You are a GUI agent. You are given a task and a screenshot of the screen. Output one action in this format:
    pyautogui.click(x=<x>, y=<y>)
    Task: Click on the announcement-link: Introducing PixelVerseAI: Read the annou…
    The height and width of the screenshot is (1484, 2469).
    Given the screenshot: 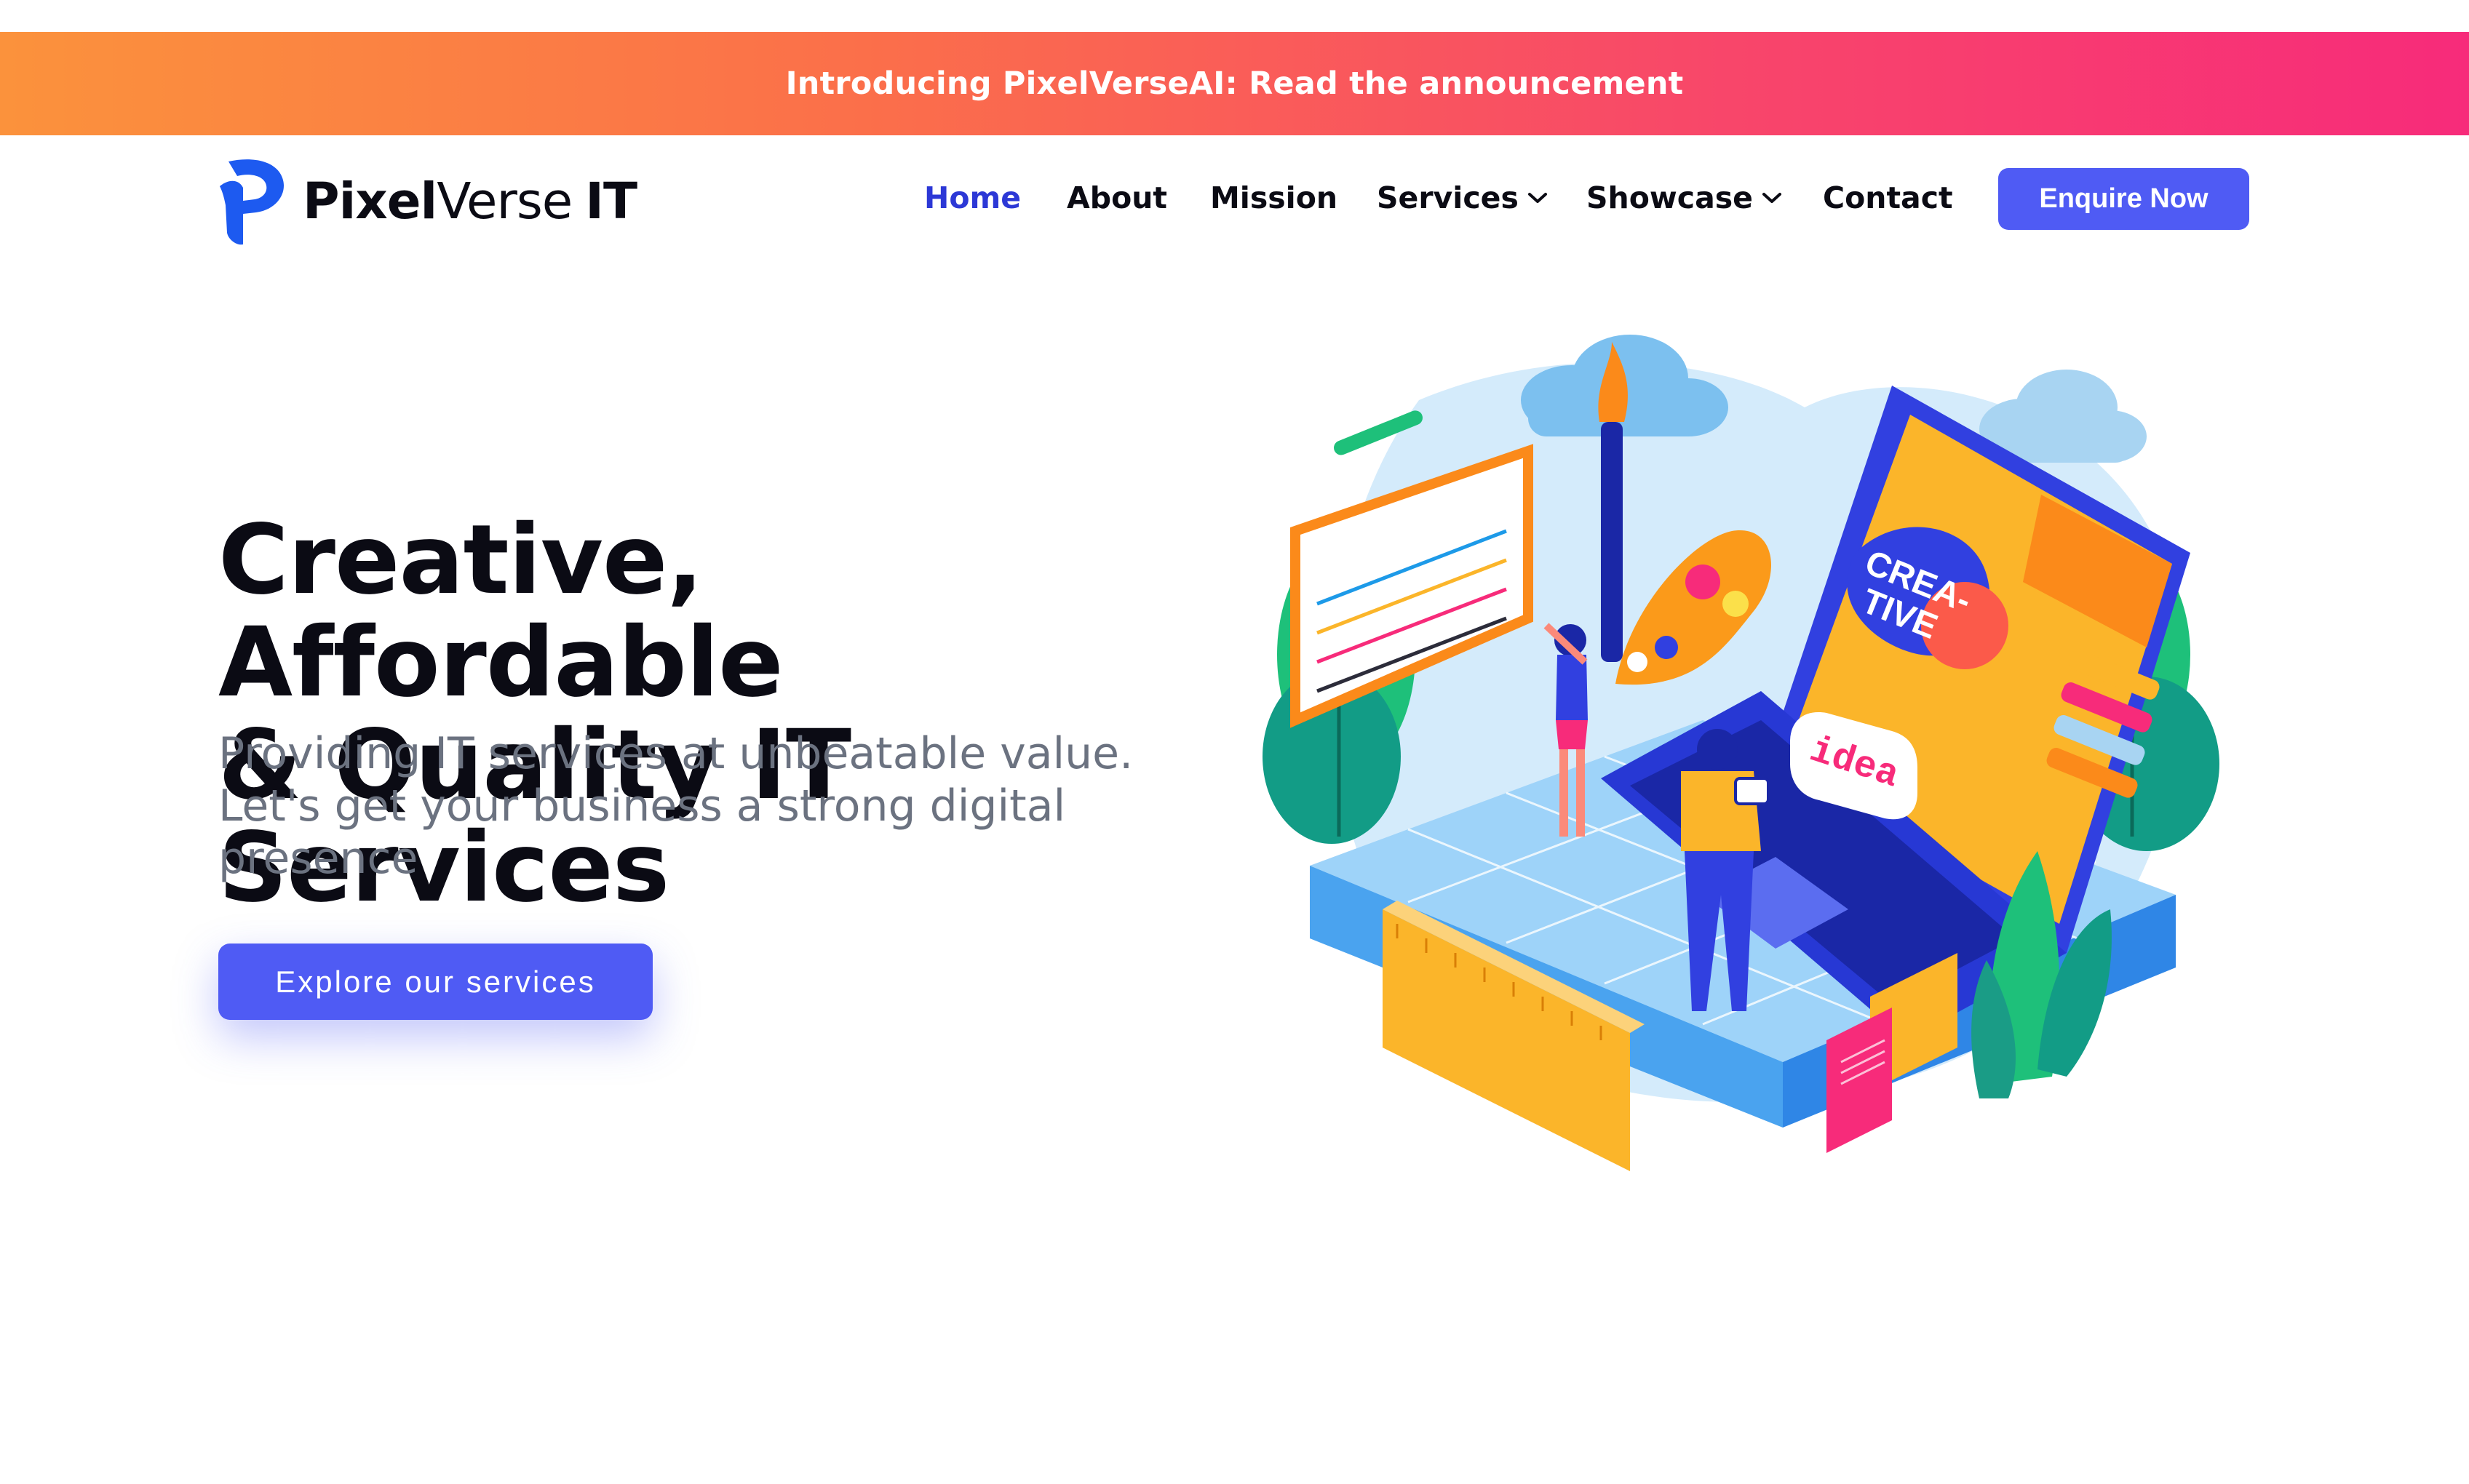 What is the action you would take?
    pyautogui.click(x=1235, y=83)
    